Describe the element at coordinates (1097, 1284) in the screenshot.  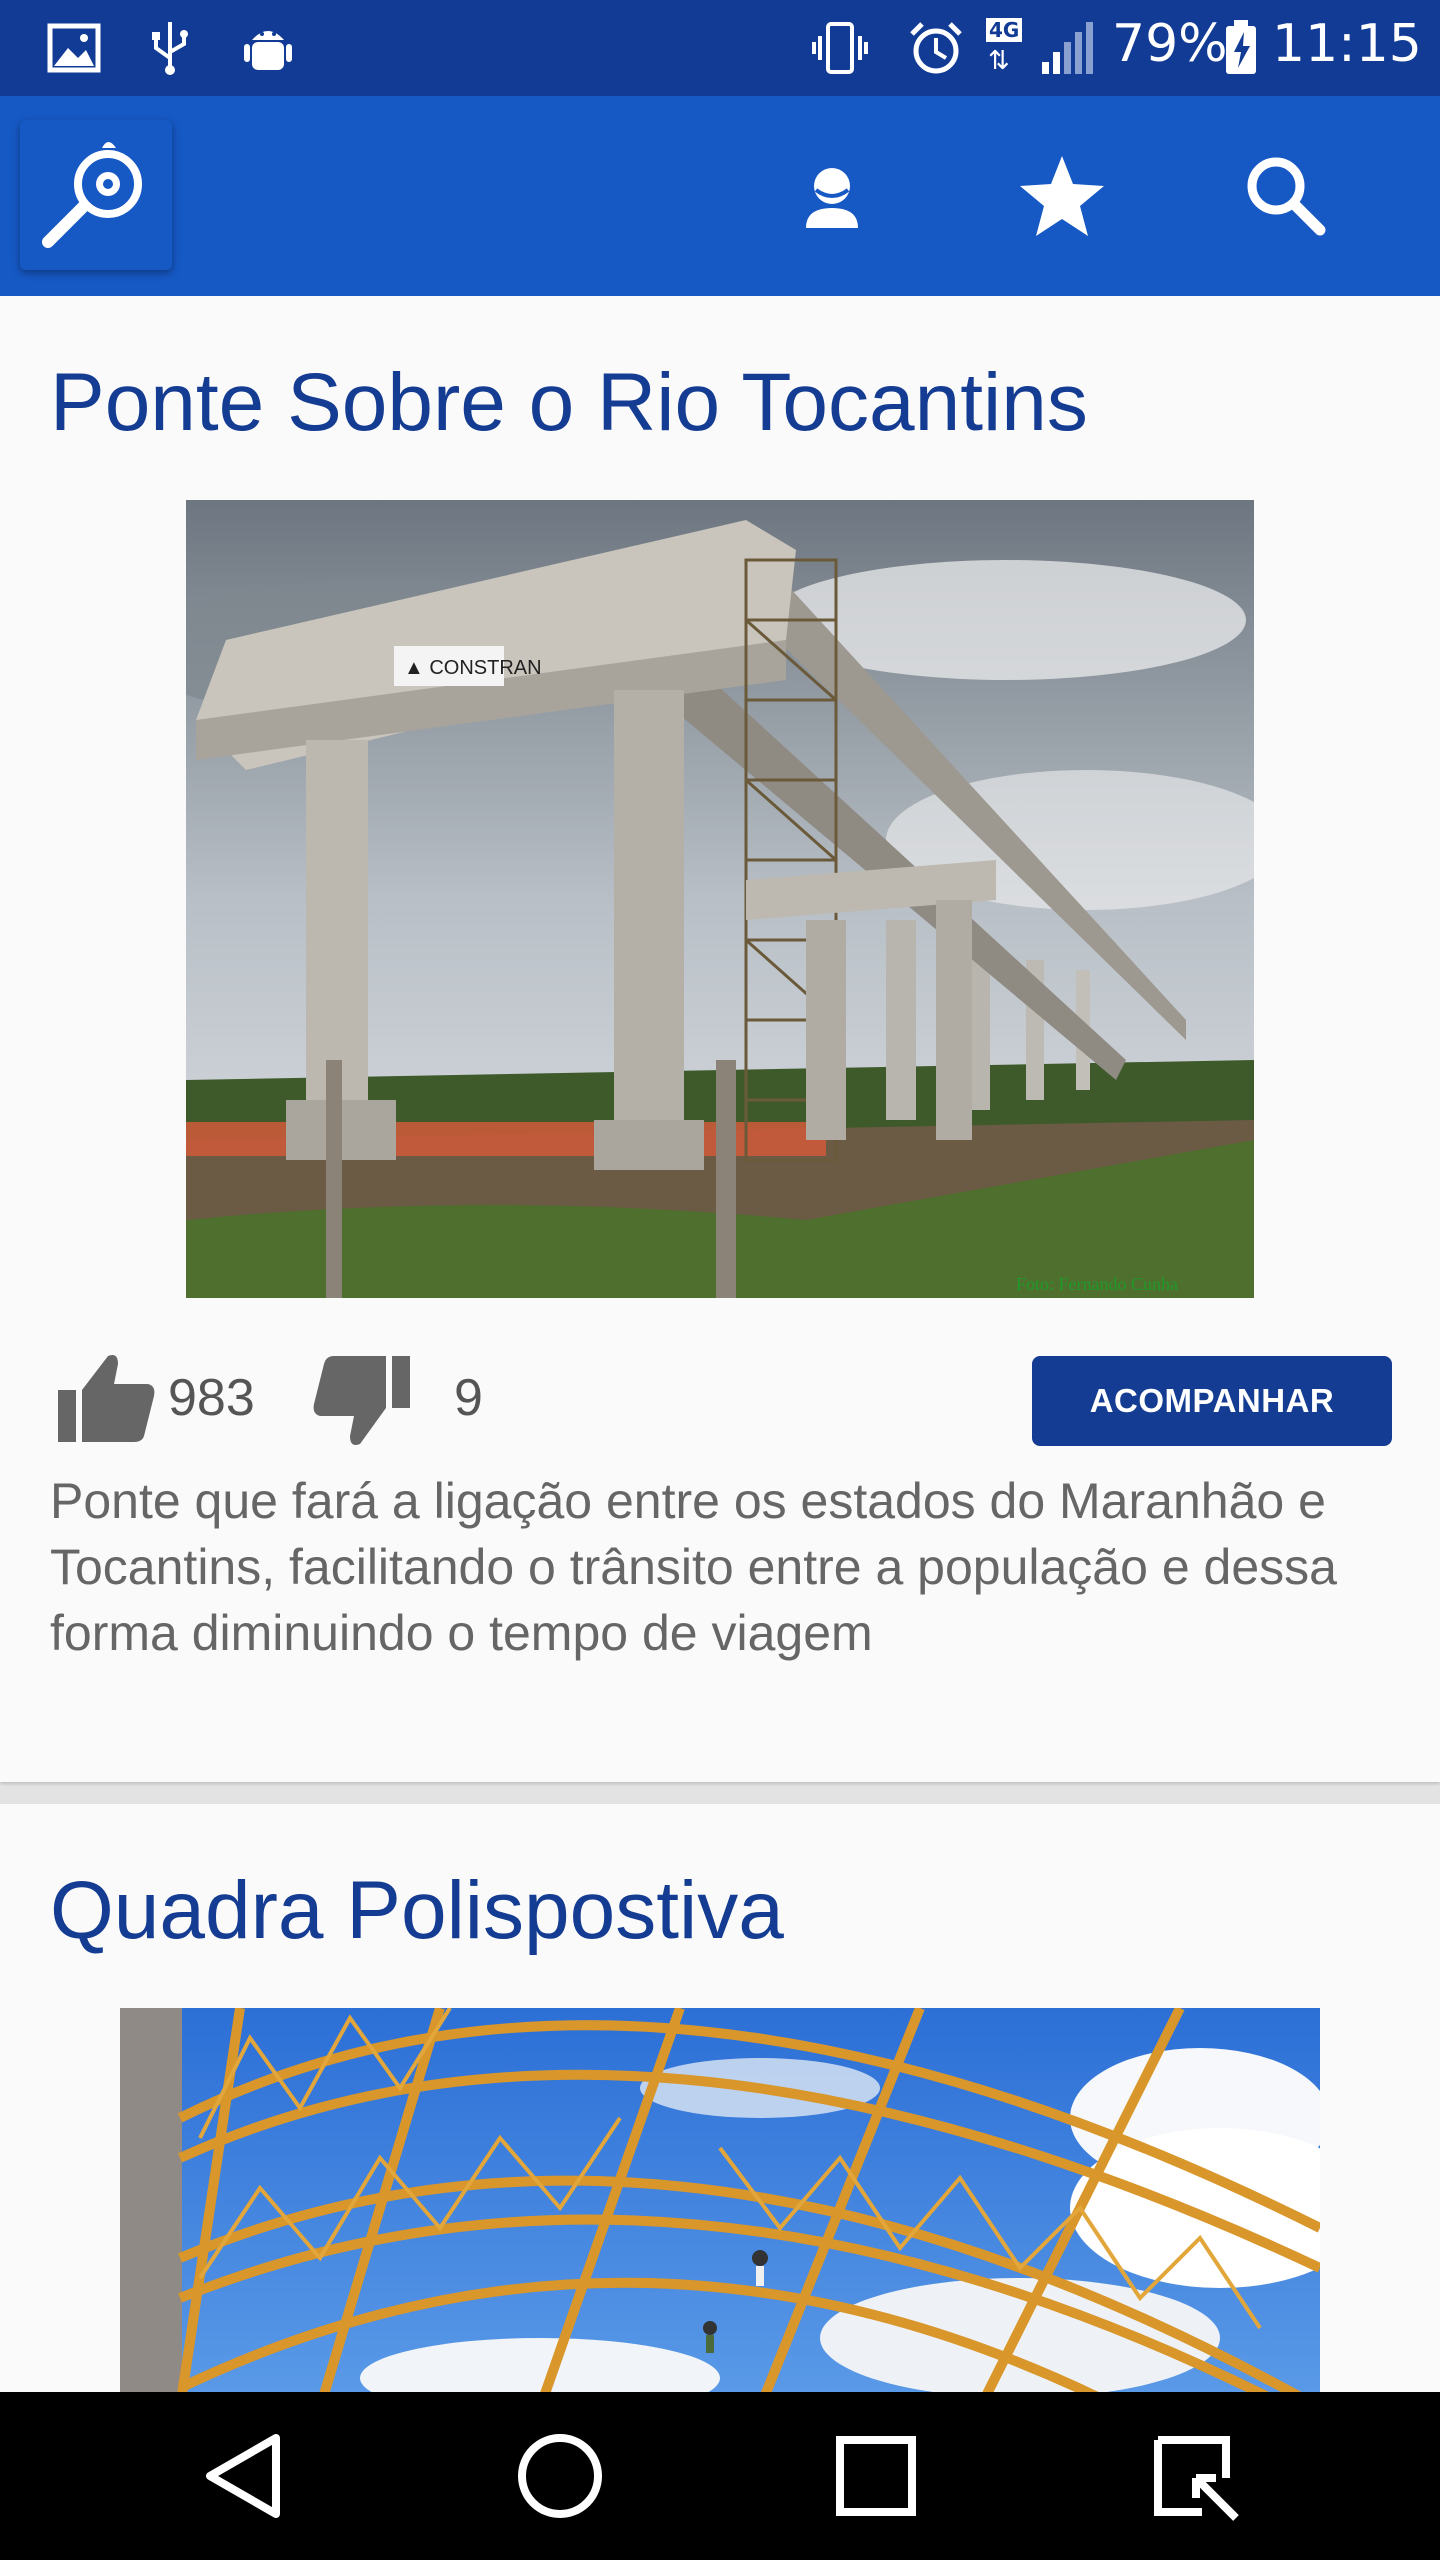
I see `photo-watermark: Foto: Fernando Cunha` at that location.